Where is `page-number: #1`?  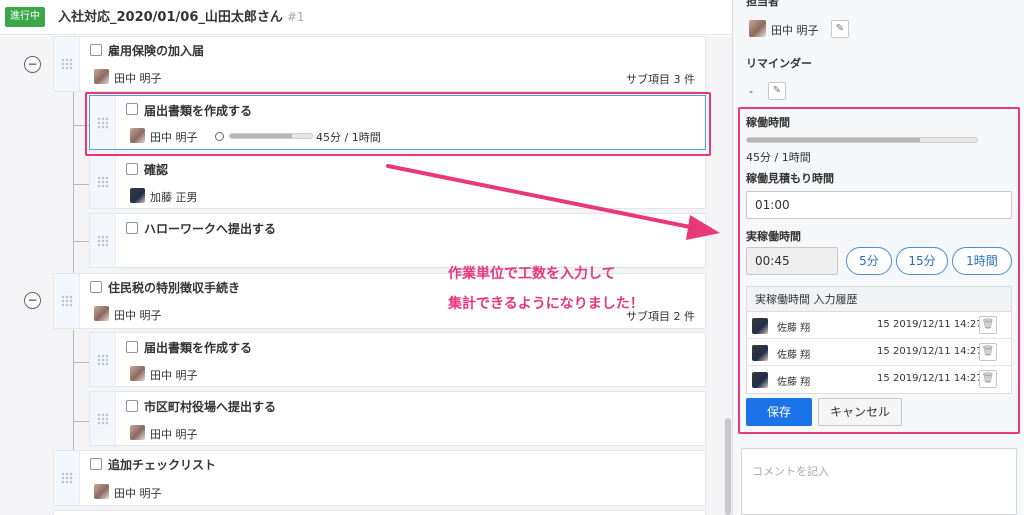 page-number: #1 is located at coordinates (295, 17).